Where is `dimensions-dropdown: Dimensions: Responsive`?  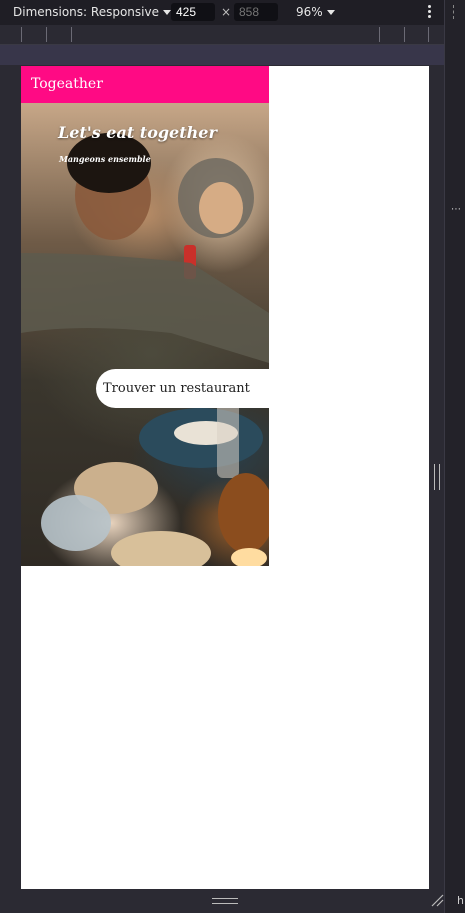
dimensions-dropdown: Dimensions: Responsive is located at coordinates (92, 12).